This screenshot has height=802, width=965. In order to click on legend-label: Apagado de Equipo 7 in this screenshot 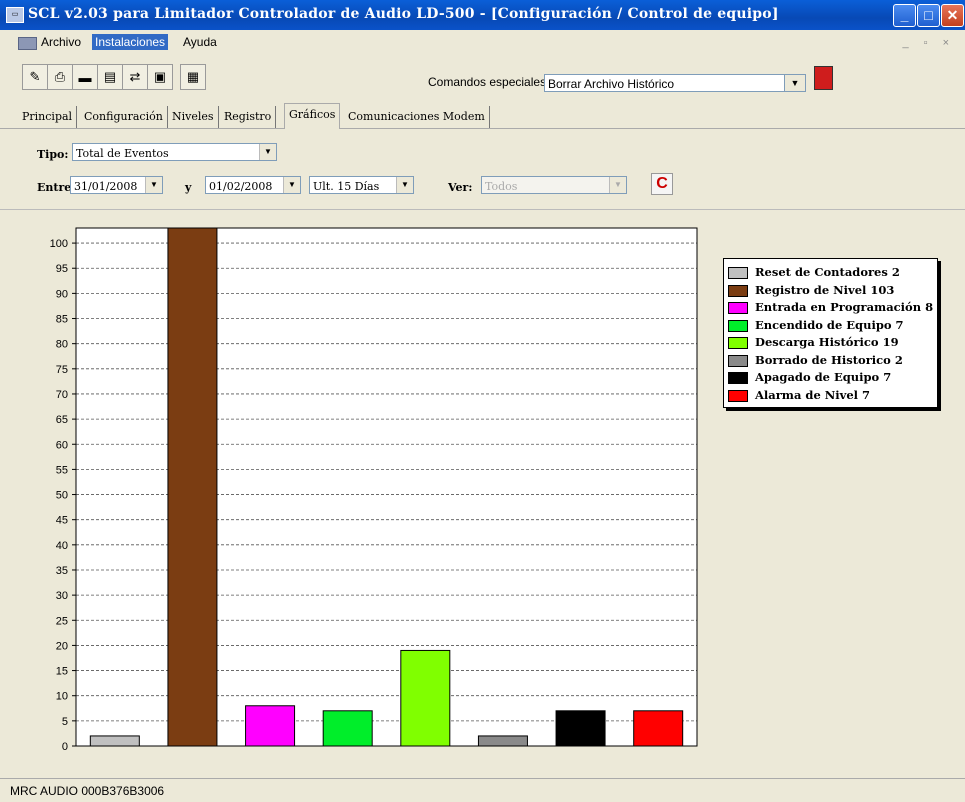, I will do `click(823, 377)`.